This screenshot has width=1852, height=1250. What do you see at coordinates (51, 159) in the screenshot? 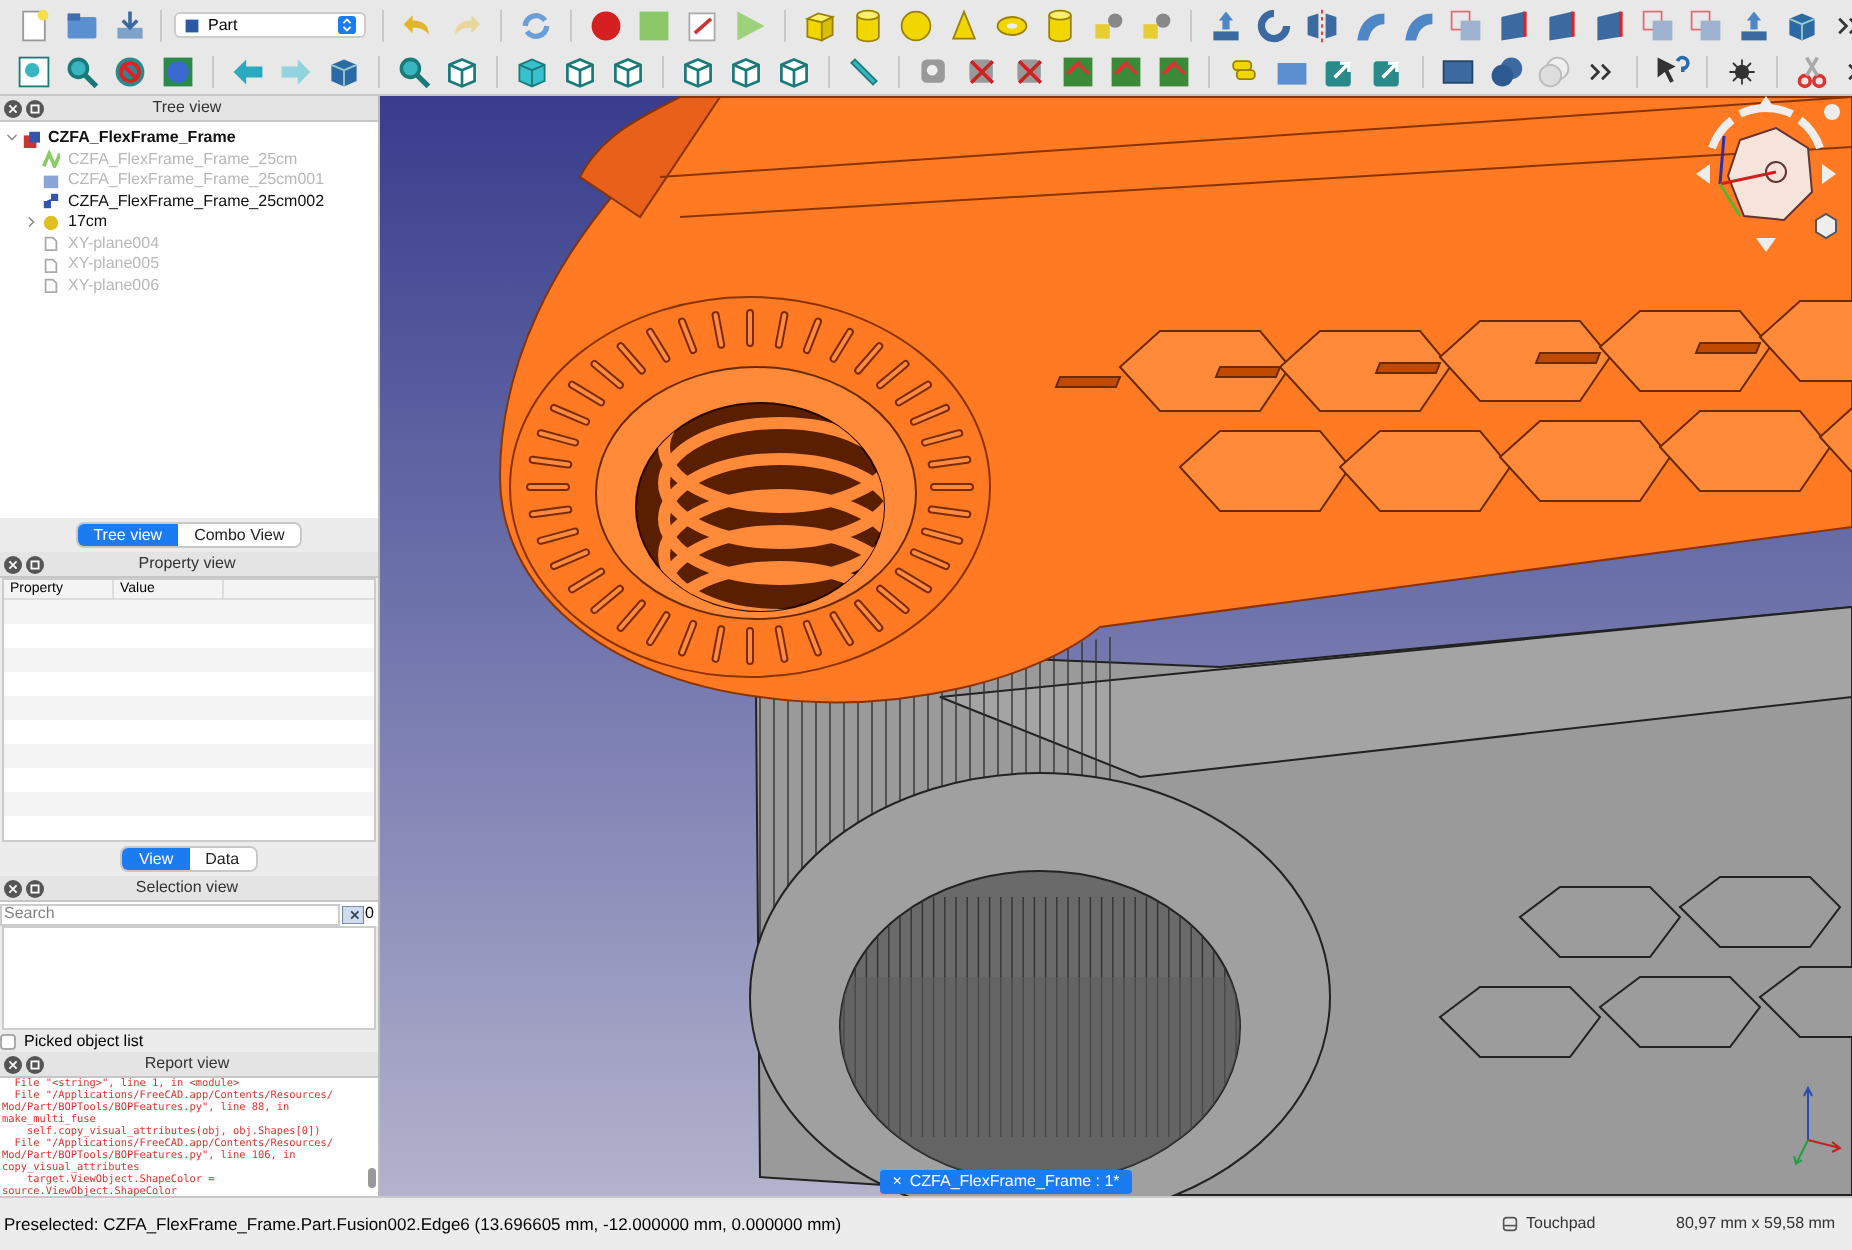
I see `sketch-icon` at bounding box center [51, 159].